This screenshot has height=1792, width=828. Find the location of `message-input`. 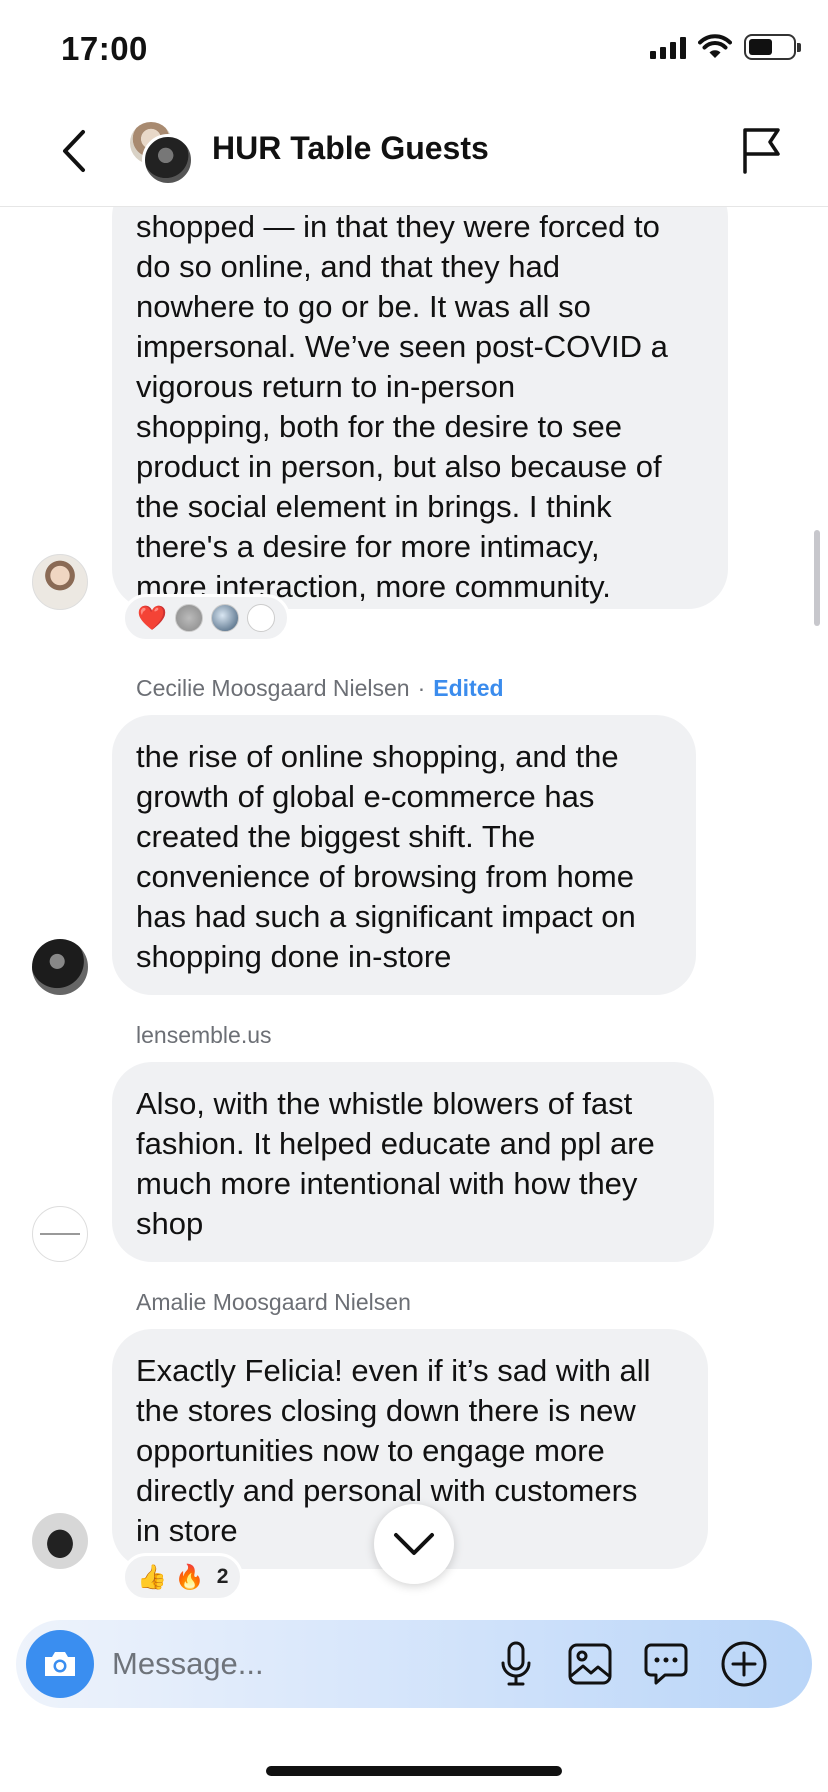

message-input is located at coordinates (292, 1664).